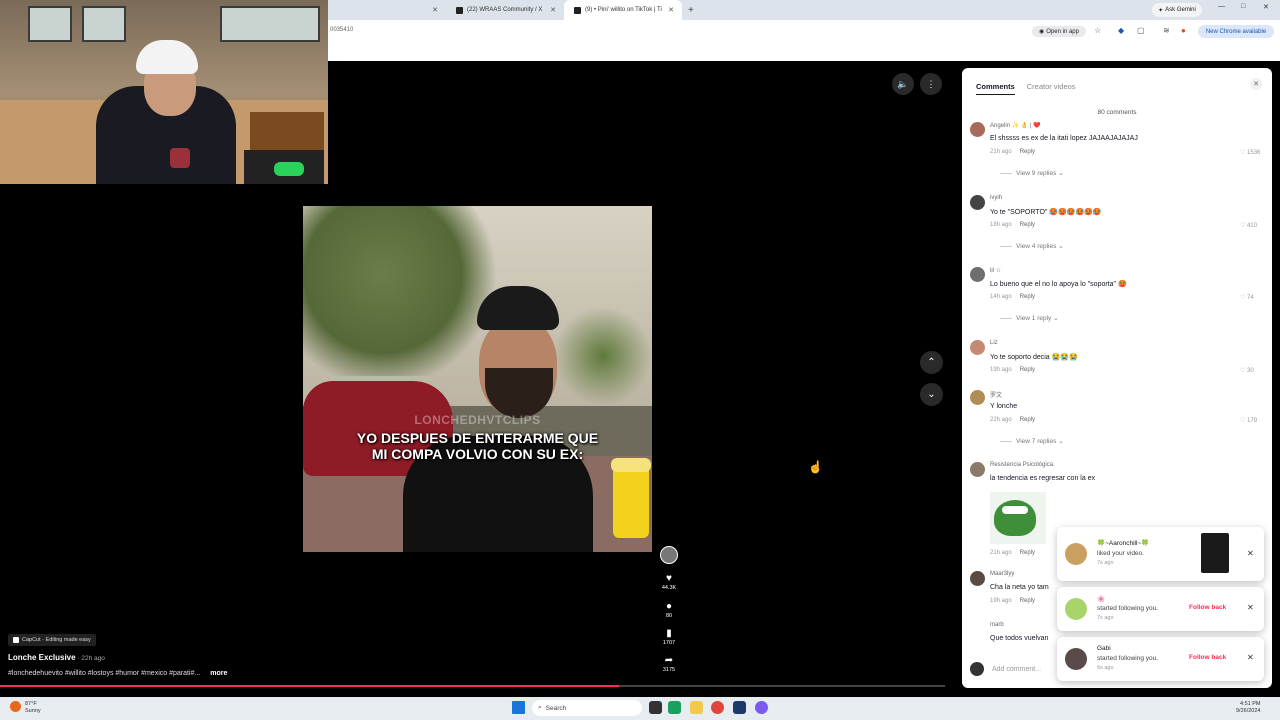  I want to click on capcut-badge: CapCut · Editing made easy, so click(52, 640).